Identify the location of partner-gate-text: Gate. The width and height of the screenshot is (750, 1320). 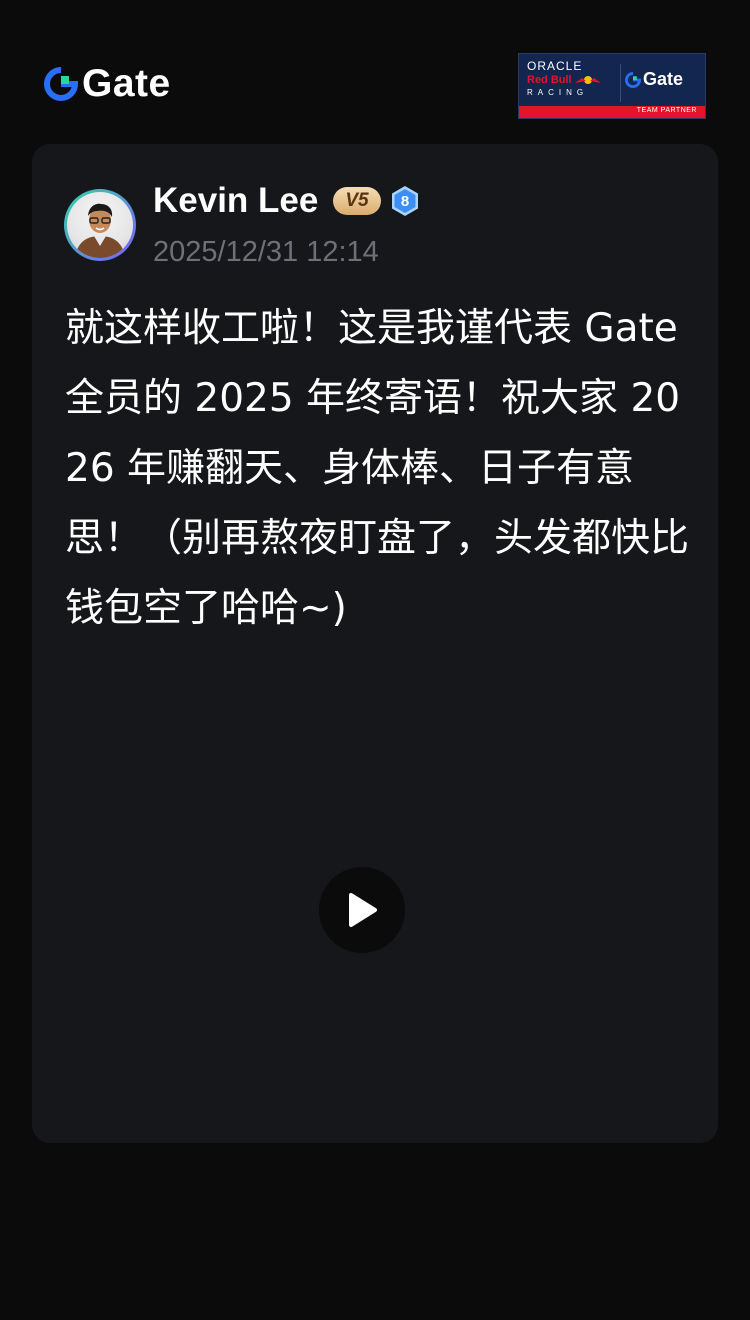
(663, 79).